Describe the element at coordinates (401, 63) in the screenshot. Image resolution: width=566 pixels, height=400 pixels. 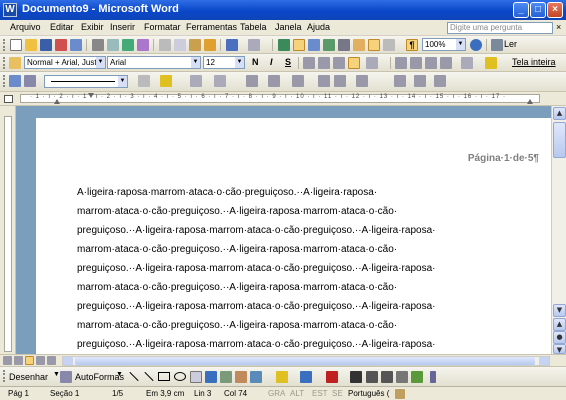
I see `numbering-icon` at that location.